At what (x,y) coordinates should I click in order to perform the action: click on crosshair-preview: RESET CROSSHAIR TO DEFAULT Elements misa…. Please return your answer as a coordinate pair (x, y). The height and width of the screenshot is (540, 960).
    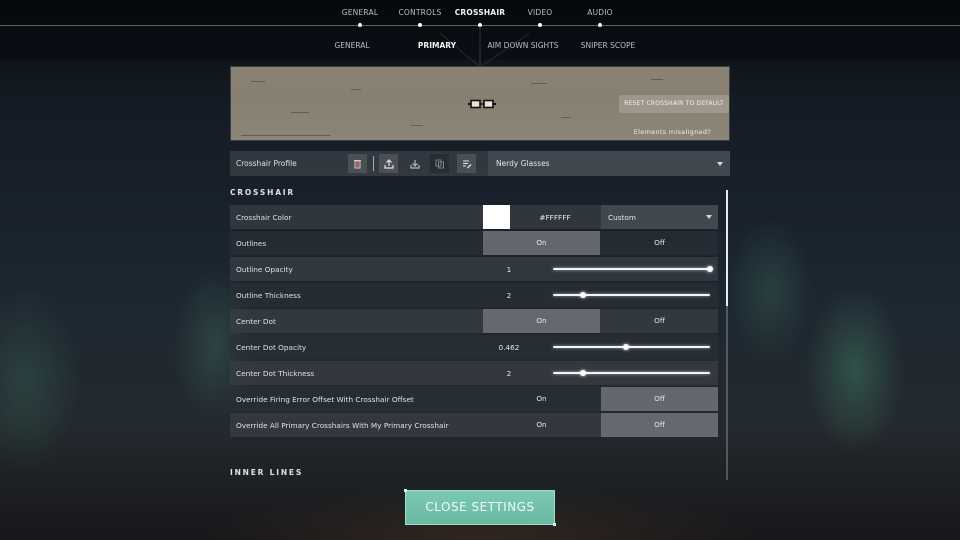
    Looking at the image, I should click on (480, 103).